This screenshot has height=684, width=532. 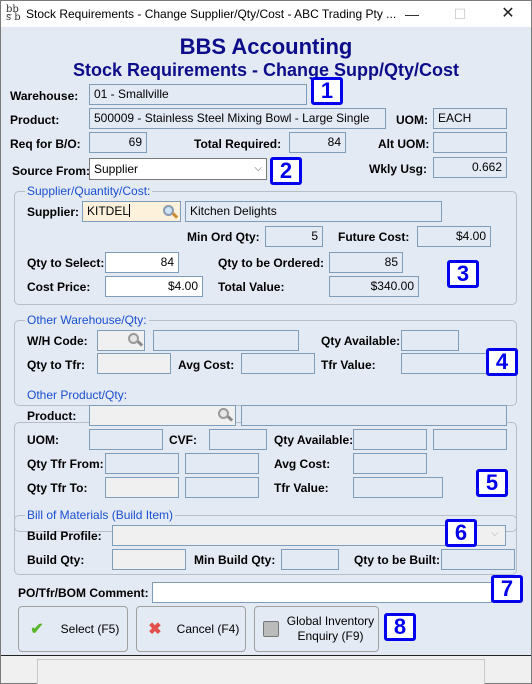 What do you see at coordinates (266, 46) in the screenshot?
I see `company-heading: BBS Accounting` at bounding box center [266, 46].